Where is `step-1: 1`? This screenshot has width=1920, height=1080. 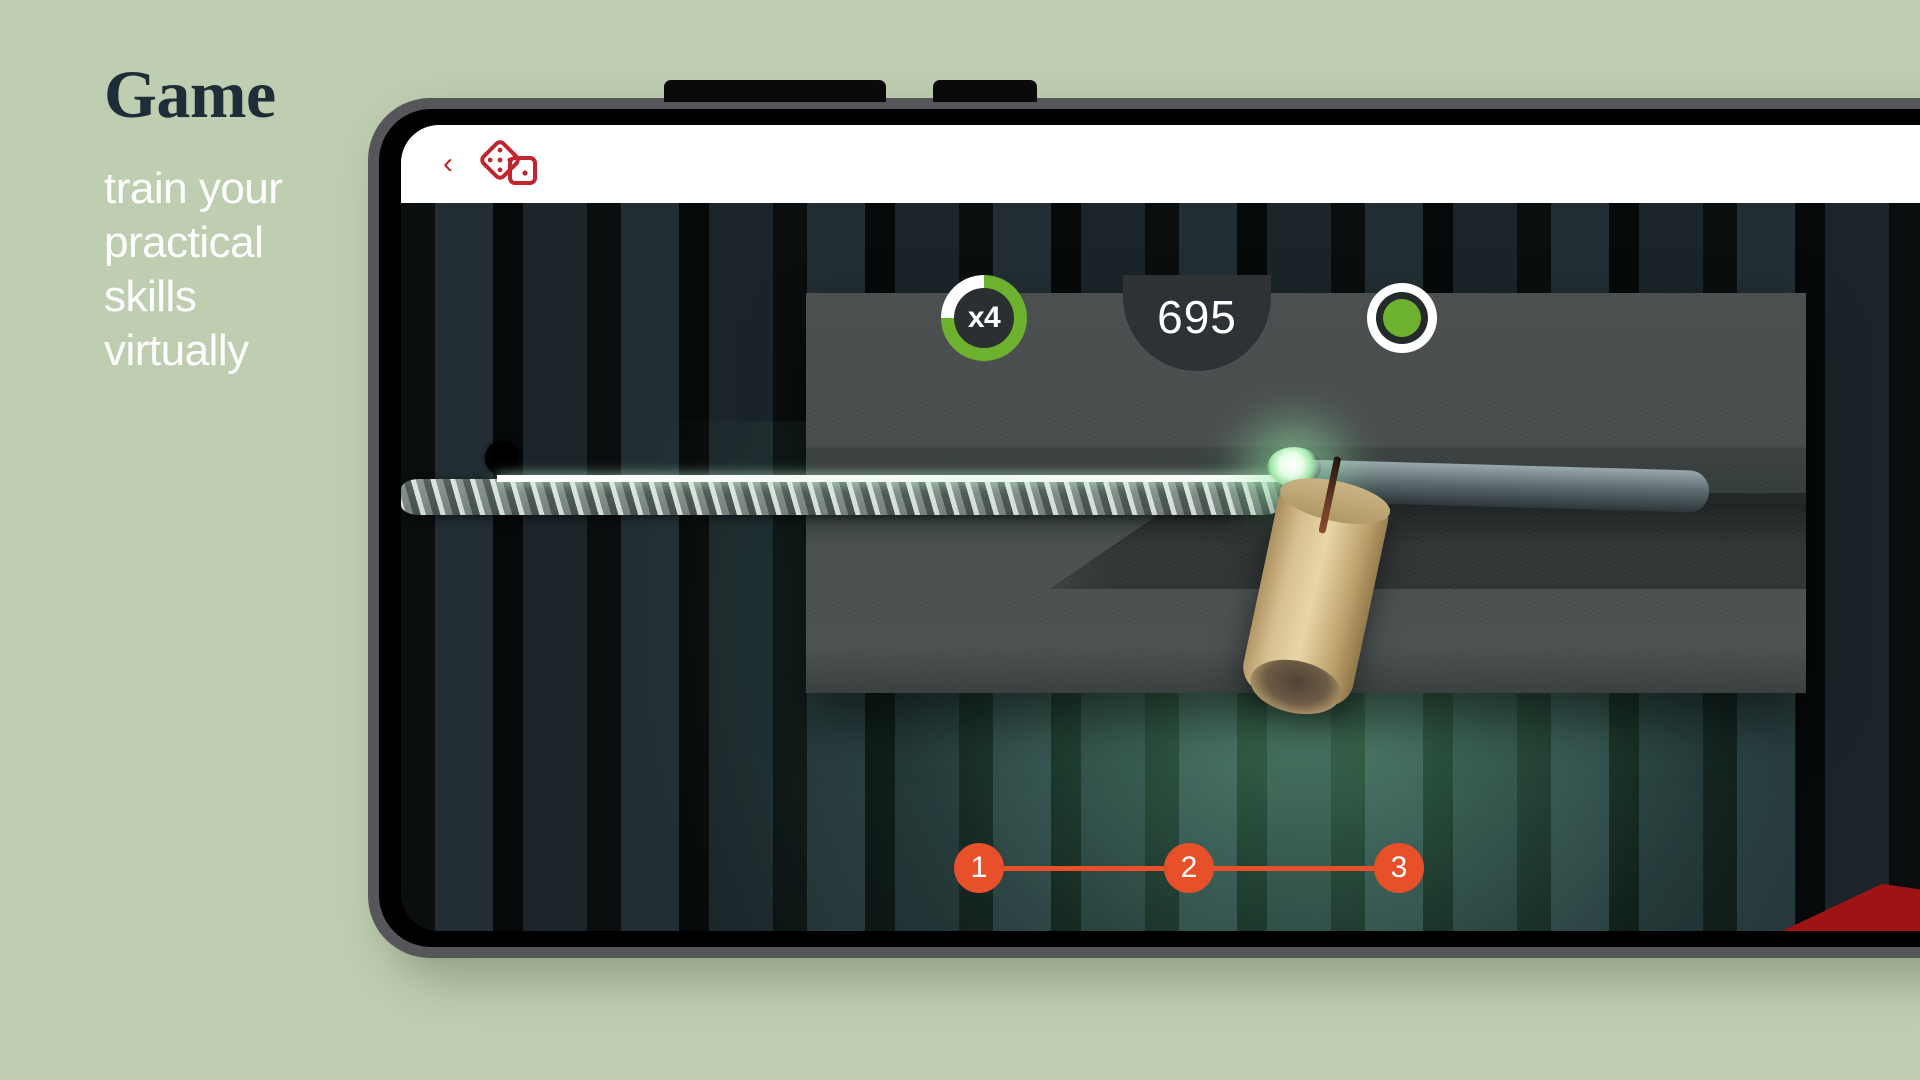
step-1: 1 is located at coordinates (979, 868).